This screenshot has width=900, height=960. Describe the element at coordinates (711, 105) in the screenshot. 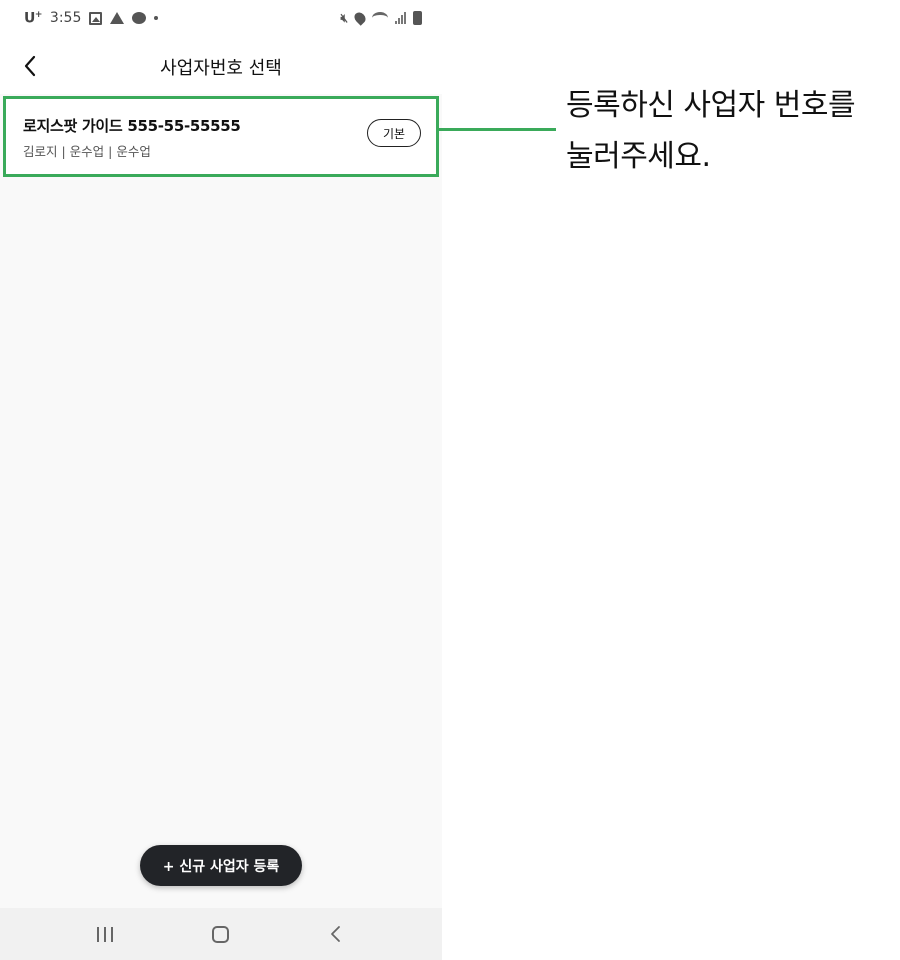

I see `callout-line-1: 등록하신 사업자 번호를` at that location.